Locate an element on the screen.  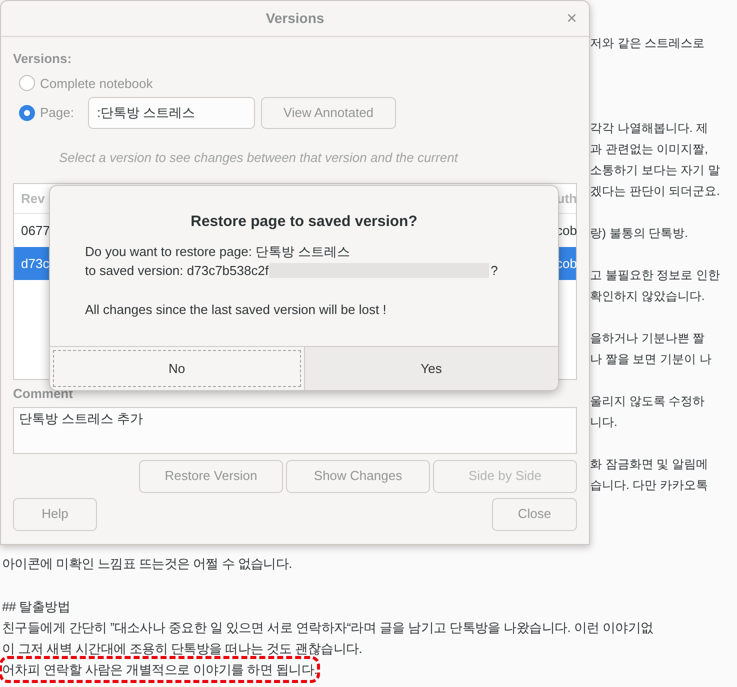
close-button: × is located at coordinates (571, 18).